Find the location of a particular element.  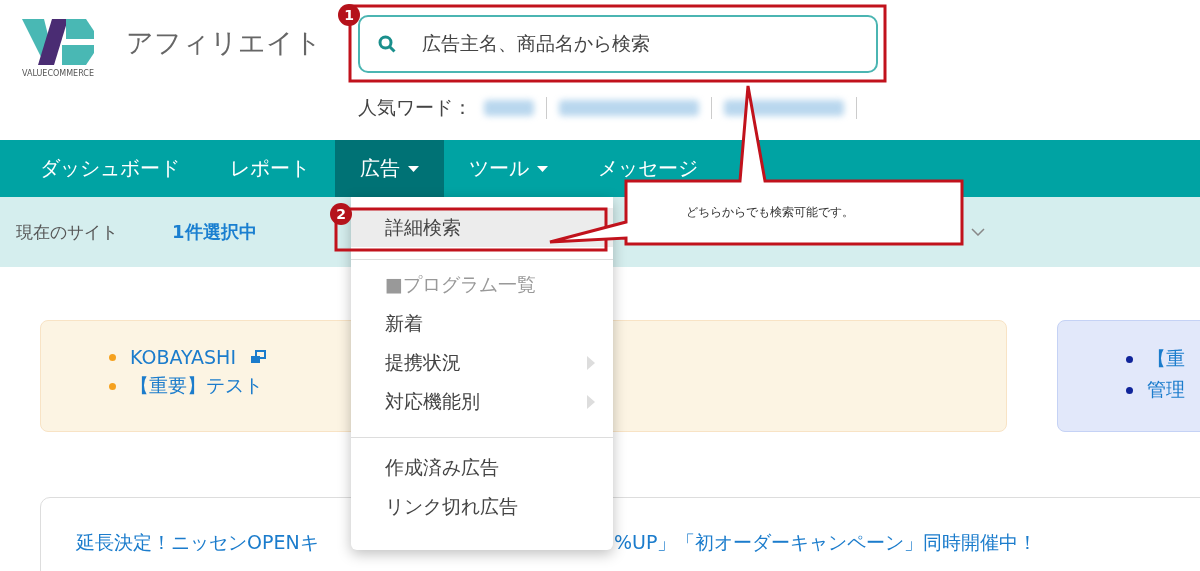

popular-words-label: 人気ワード： is located at coordinates (415, 107).